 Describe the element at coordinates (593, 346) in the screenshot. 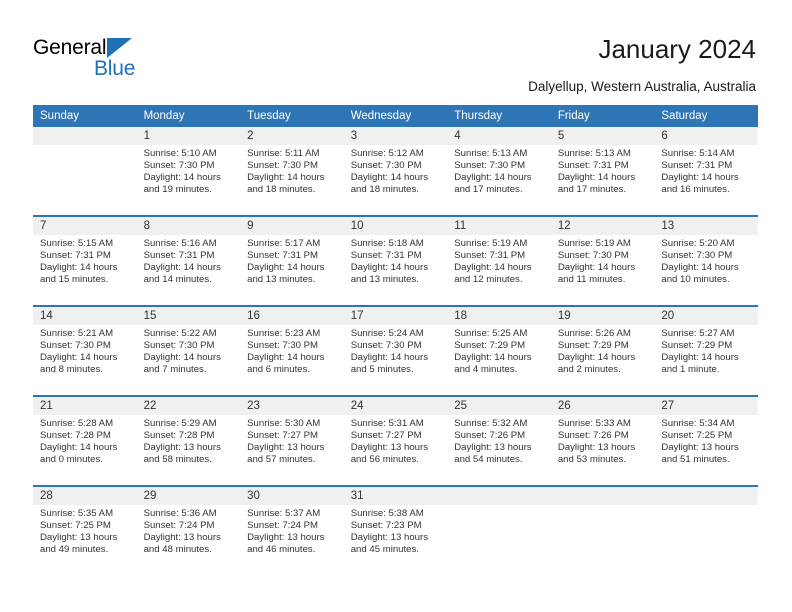

I see `sunset-time: Sunset: 7:29 PM` at that location.